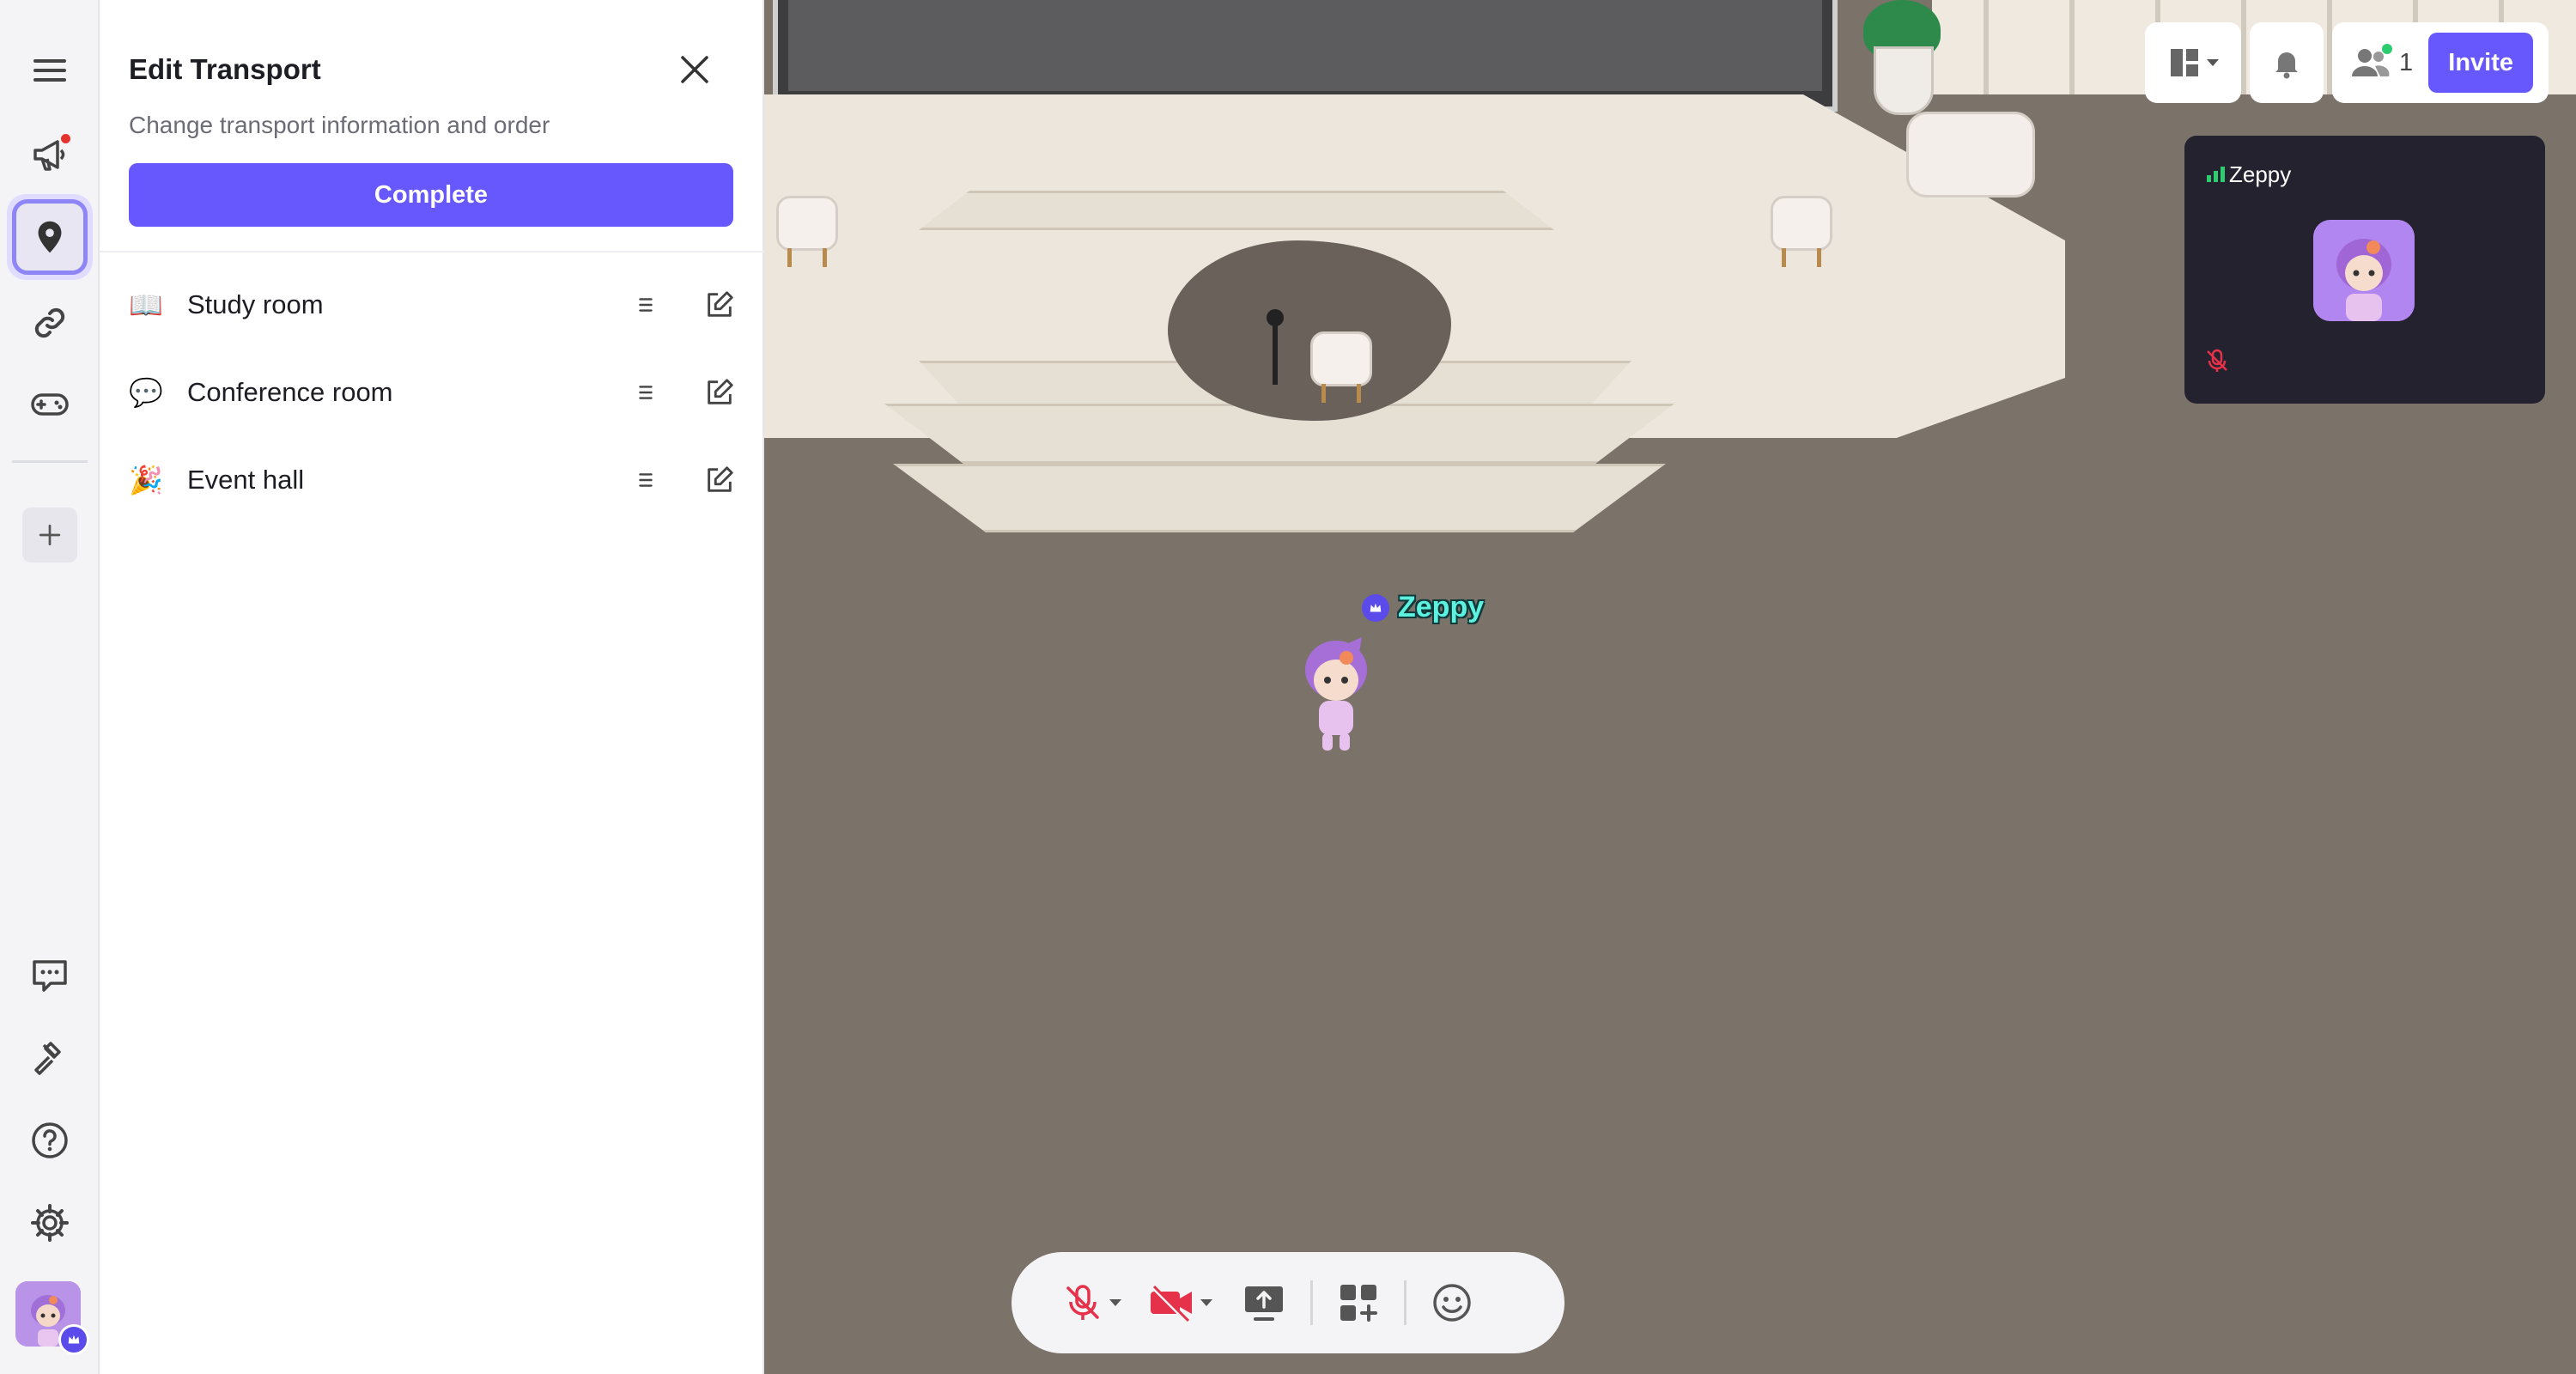 Image resolution: width=2576 pixels, height=1374 pixels. I want to click on plant-pot, so click(1904, 80).